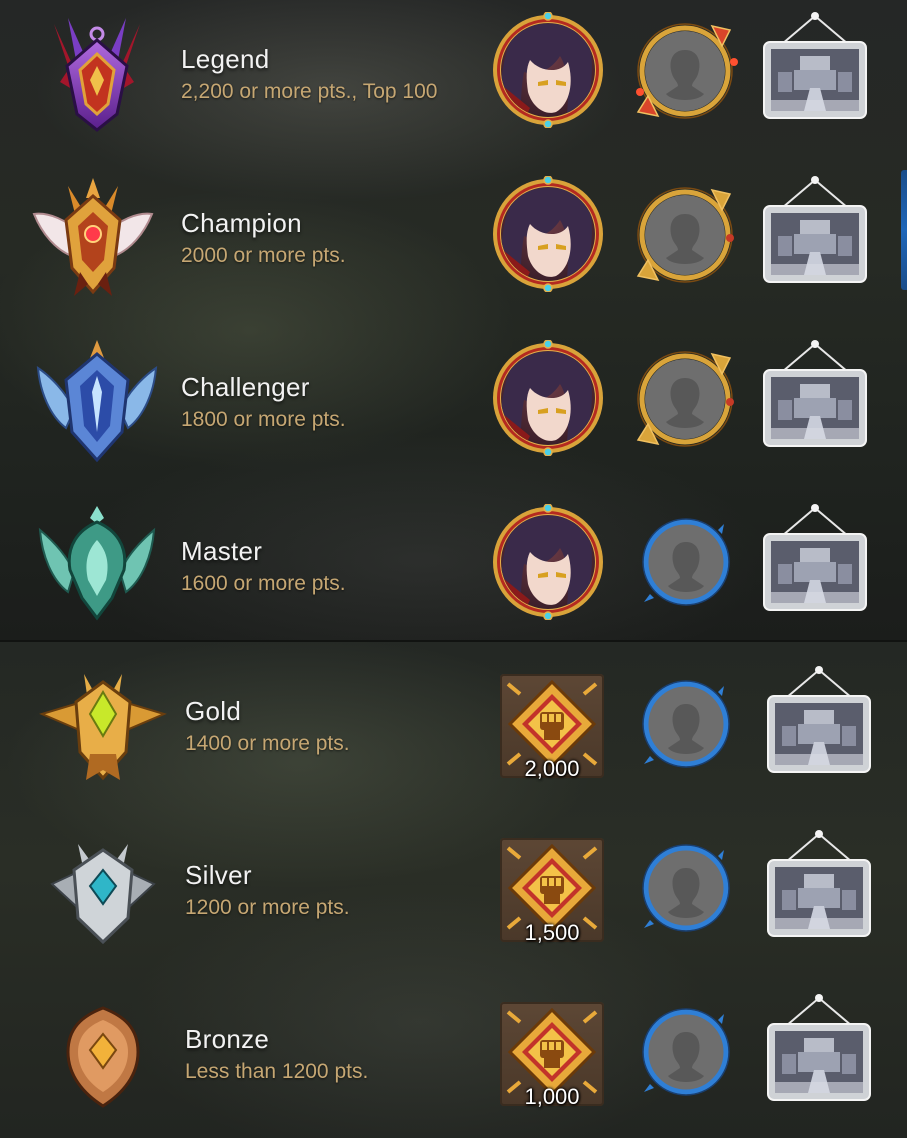 The width and height of the screenshot is (907, 1138). Describe the element at coordinates (97, 401) in the screenshot. I see `challenger-emblem-icon` at that location.